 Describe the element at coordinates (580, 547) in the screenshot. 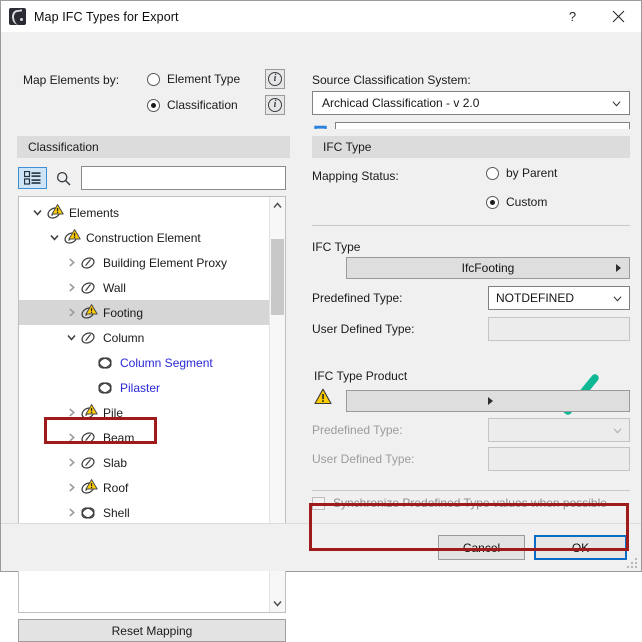

I see `ok-button: OK` at that location.